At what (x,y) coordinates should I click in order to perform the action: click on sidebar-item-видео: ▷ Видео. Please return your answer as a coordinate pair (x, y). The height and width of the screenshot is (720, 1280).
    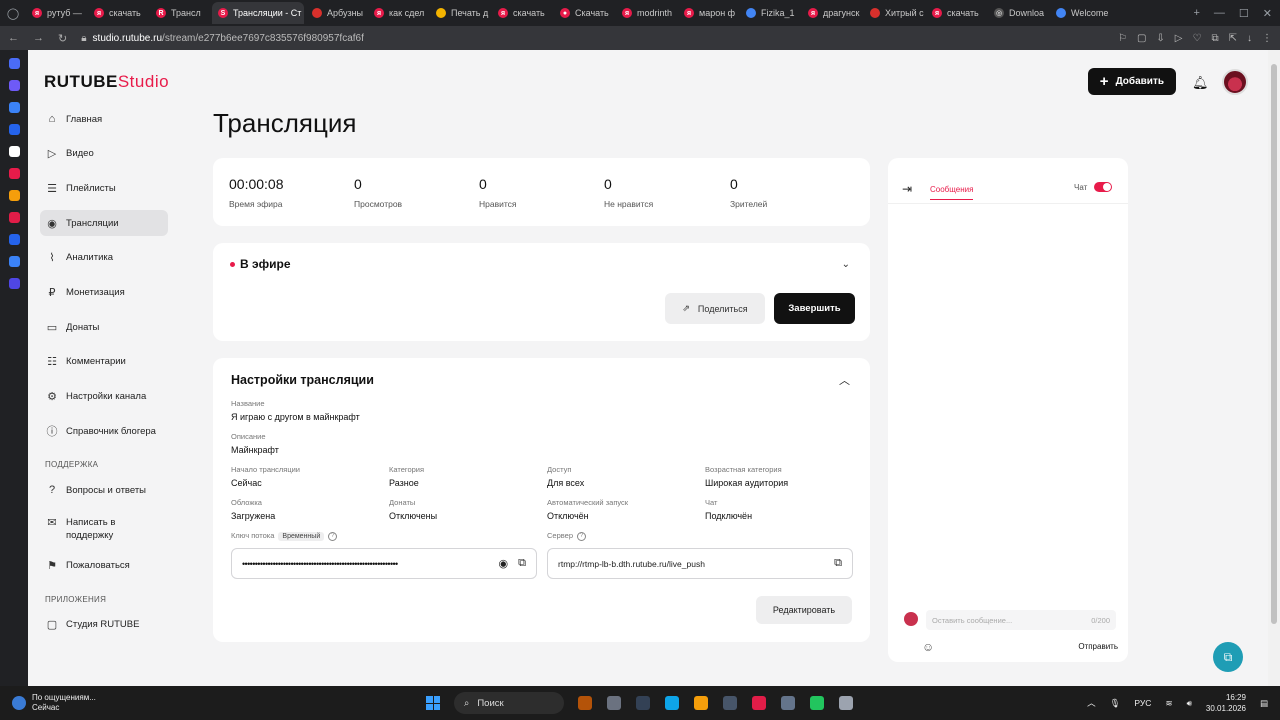
    Looking at the image, I should click on (104, 154).